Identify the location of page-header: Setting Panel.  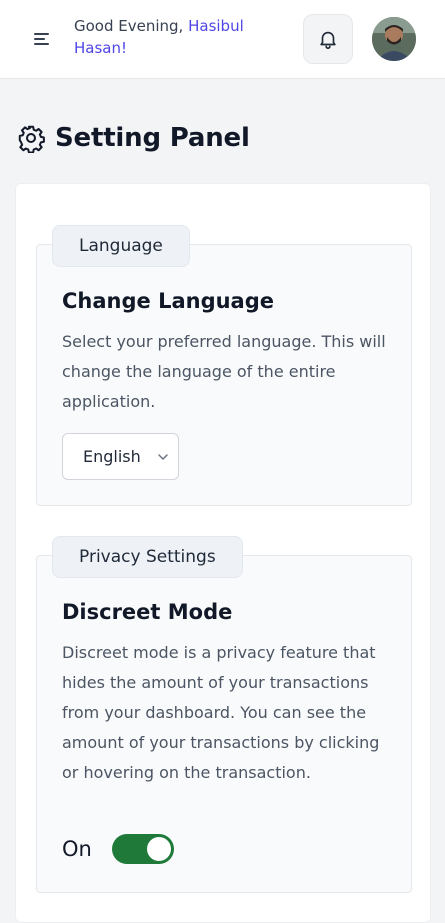
(133, 138).